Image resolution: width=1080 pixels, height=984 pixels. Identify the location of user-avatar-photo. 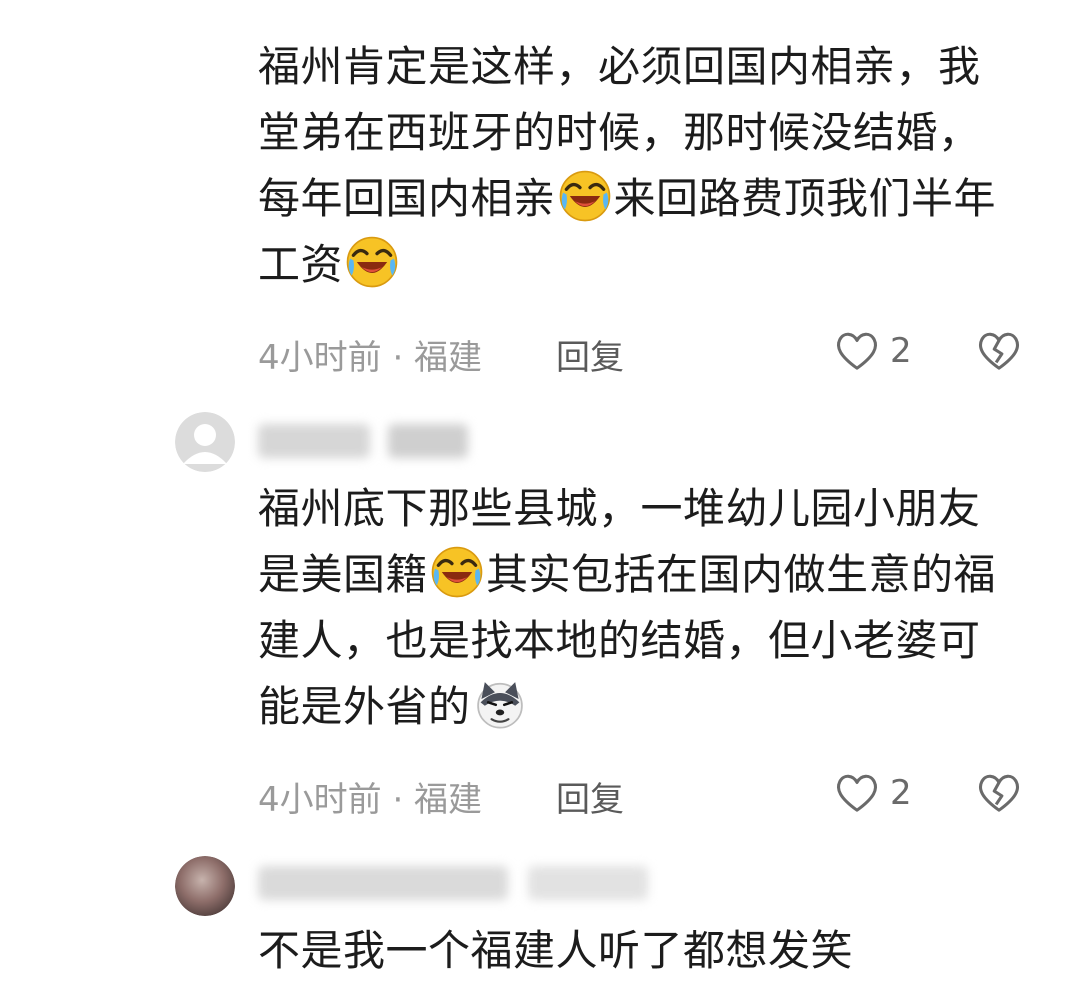
(205, 886).